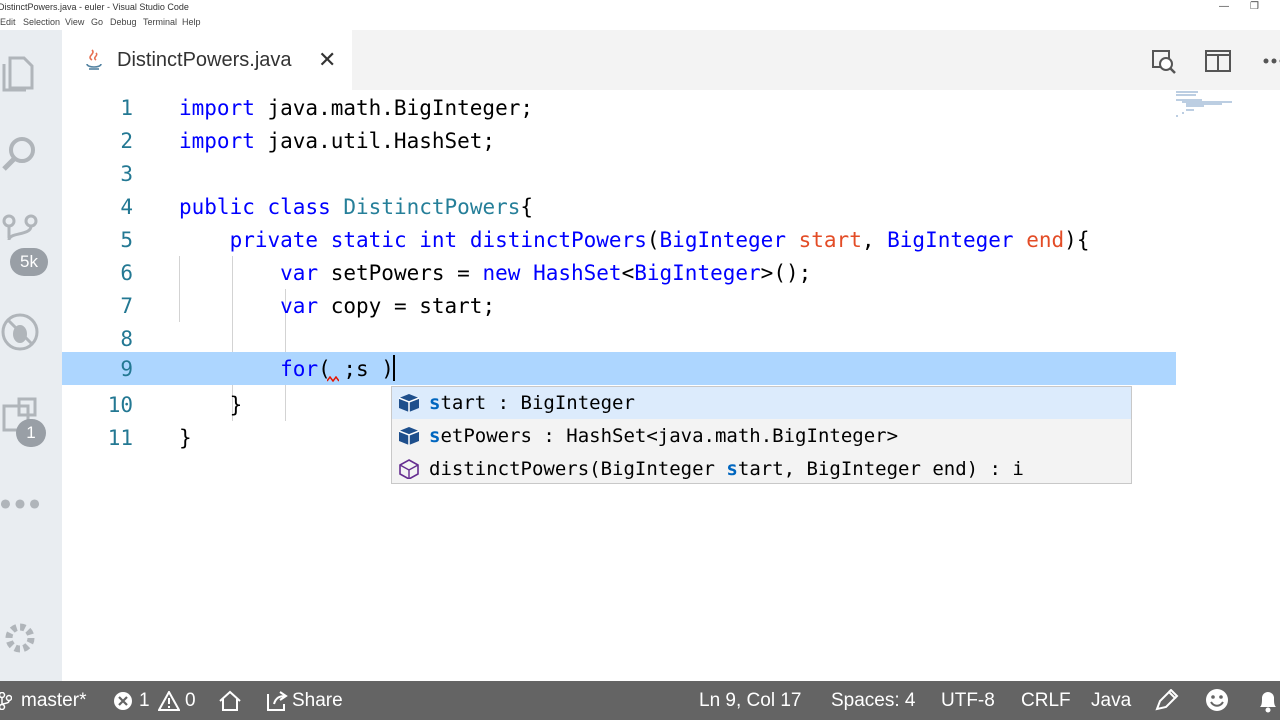 The image size is (1280, 720). I want to click on suggestion-label: tart : BigInteger, so click(537, 403).